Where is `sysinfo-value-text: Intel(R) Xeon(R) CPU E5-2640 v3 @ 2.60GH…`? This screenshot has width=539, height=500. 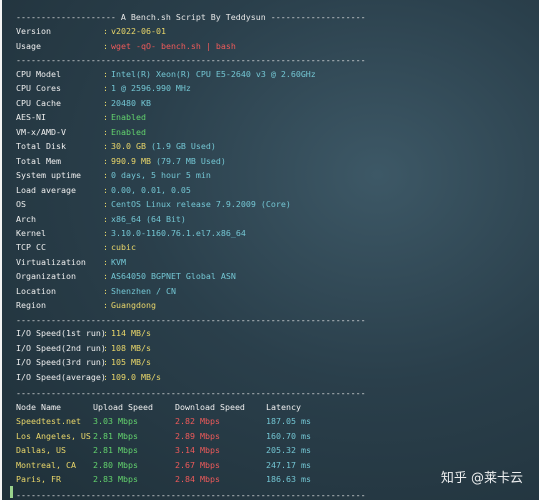 sysinfo-value-text: Intel(R) Xeon(R) CPU E5-2640 v3 @ 2.60GH… is located at coordinates (213, 74).